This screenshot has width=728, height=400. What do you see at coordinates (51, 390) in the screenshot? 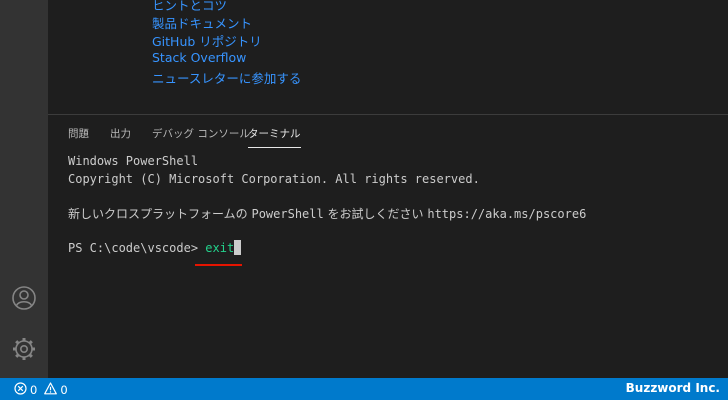
I see `warning-icon` at bounding box center [51, 390].